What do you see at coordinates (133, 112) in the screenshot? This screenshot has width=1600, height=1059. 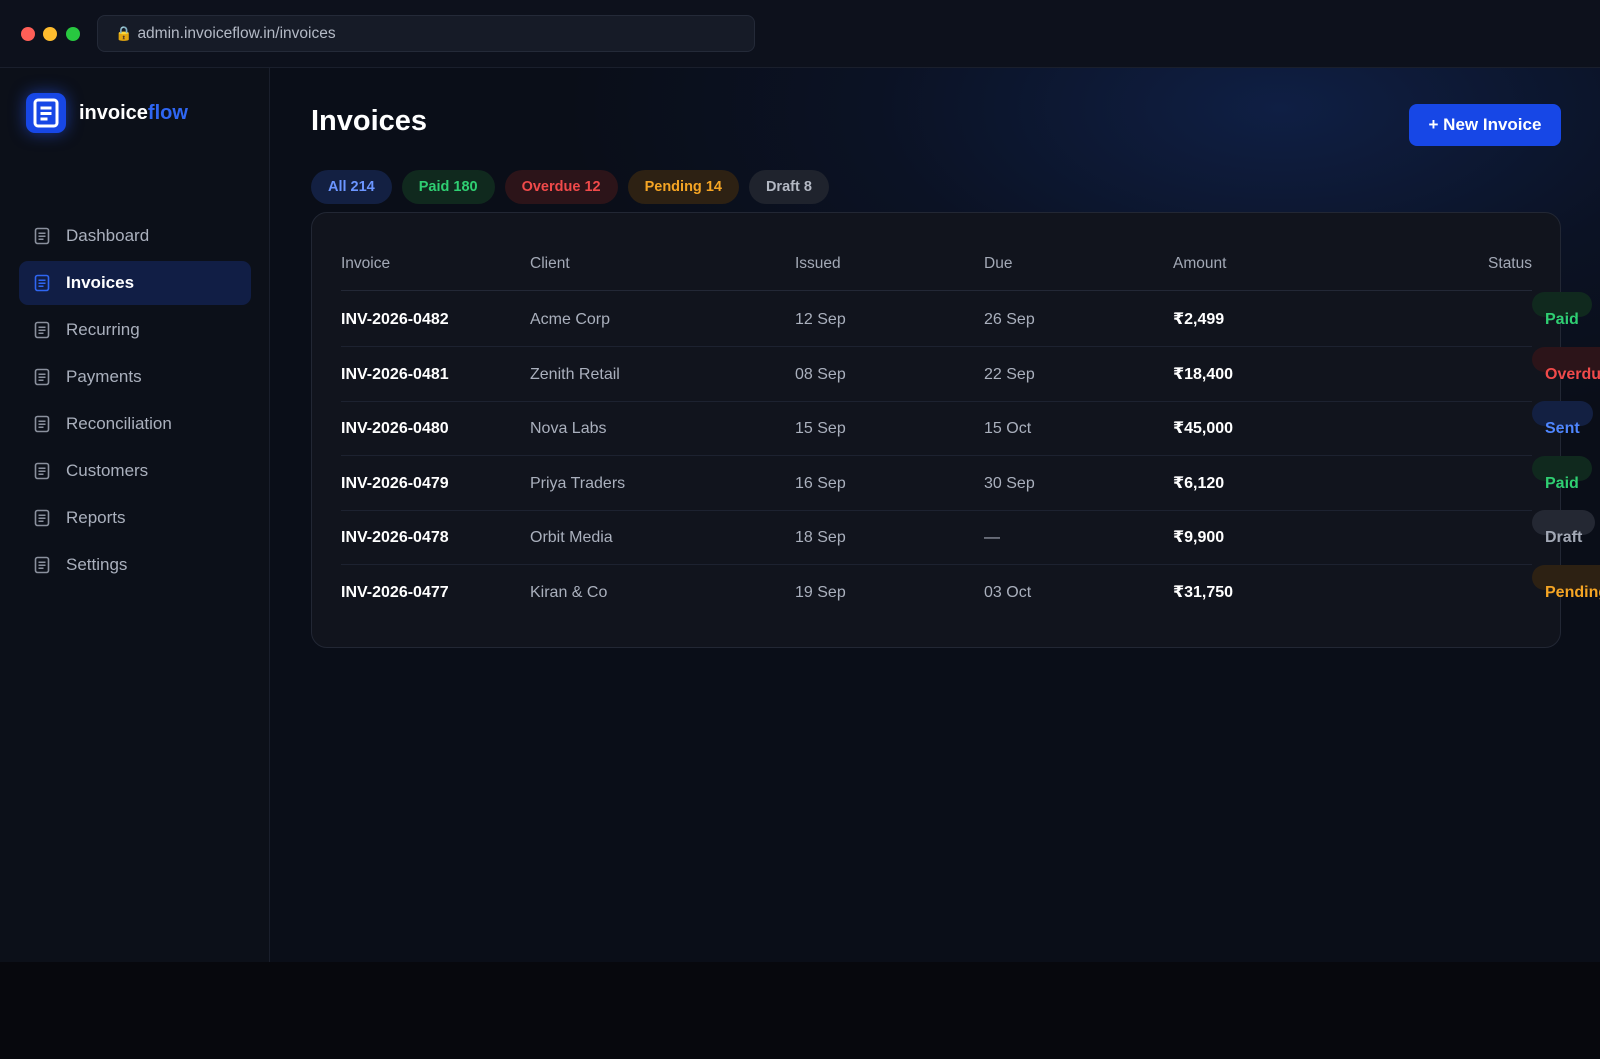 I see `brand-name: invoiceflow` at bounding box center [133, 112].